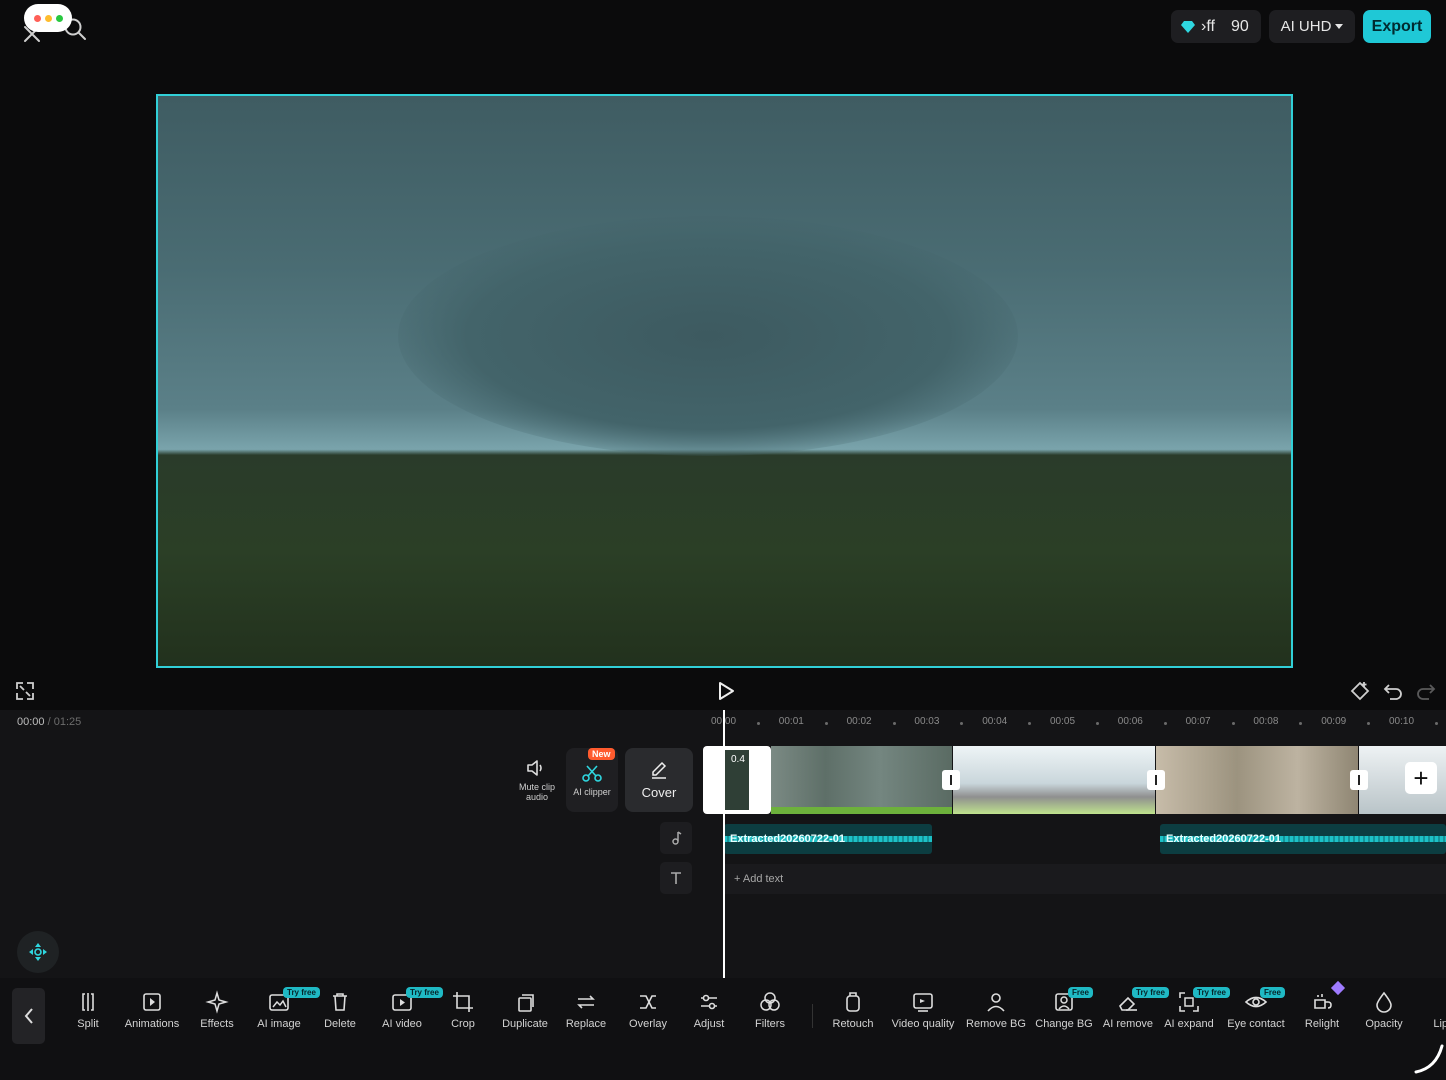  I want to click on move-handle, so click(38, 952).